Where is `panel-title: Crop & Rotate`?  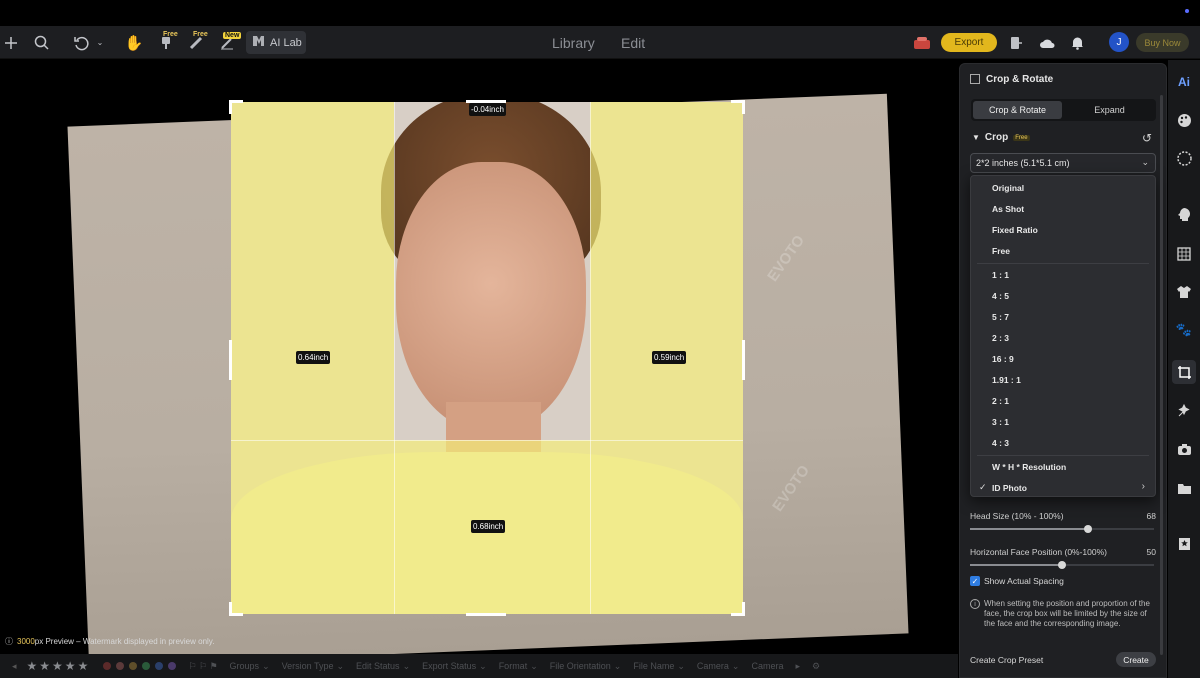 panel-title: Crop & Rotate is located at coordinates (1020, 79).